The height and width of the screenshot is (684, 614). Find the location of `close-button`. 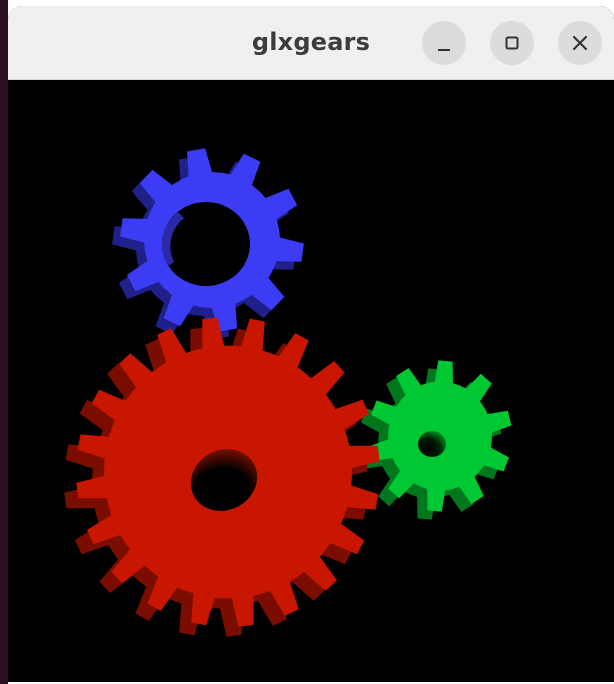

close-button is located at coordinates (580, 43).